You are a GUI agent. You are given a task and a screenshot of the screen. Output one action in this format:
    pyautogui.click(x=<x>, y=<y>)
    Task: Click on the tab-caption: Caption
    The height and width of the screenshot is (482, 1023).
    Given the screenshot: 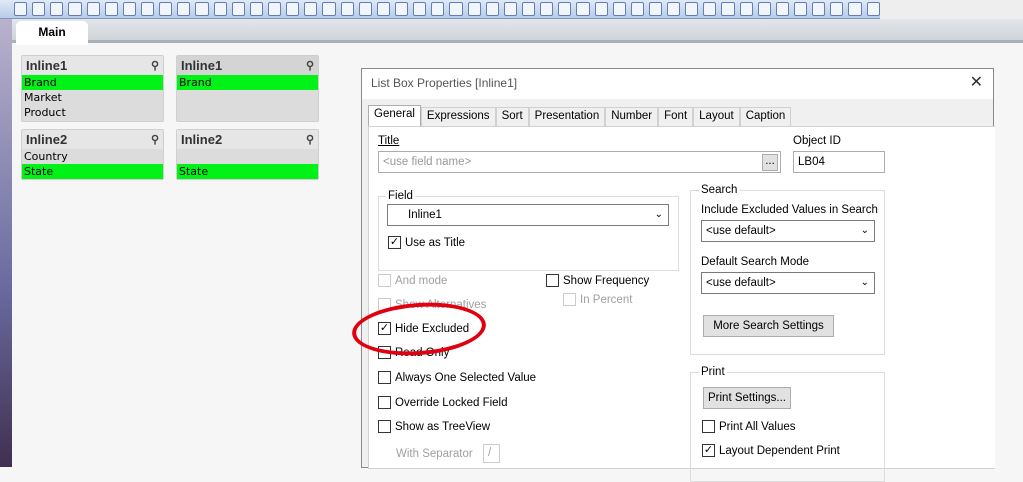 What is the action you would take?
    pyautogui.click(x=765, y=116)
    